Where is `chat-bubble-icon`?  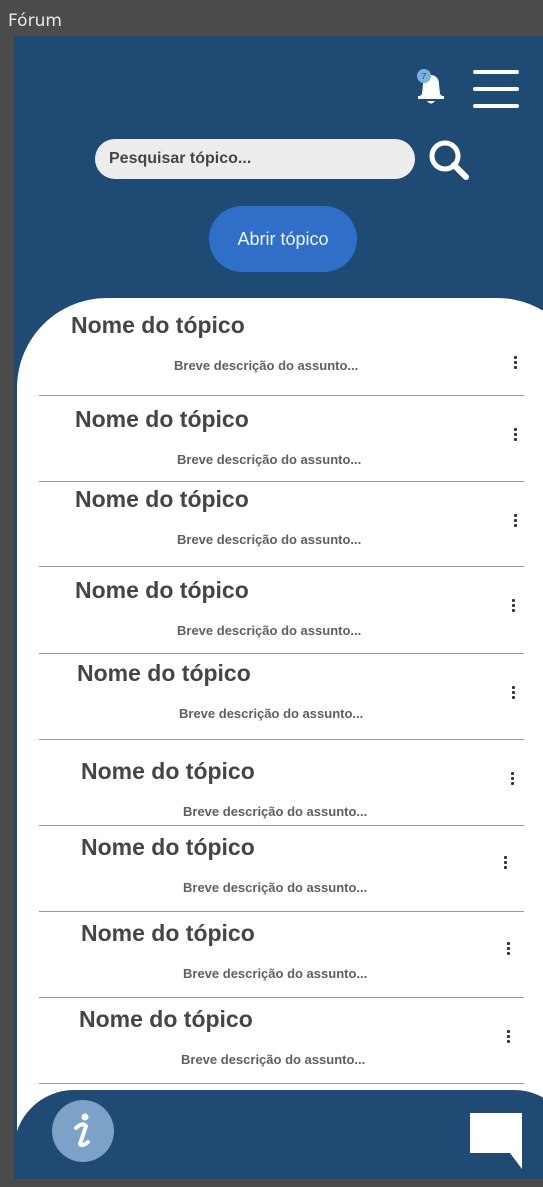 chat-bubble-icon is located at coordinates (496, 1141).